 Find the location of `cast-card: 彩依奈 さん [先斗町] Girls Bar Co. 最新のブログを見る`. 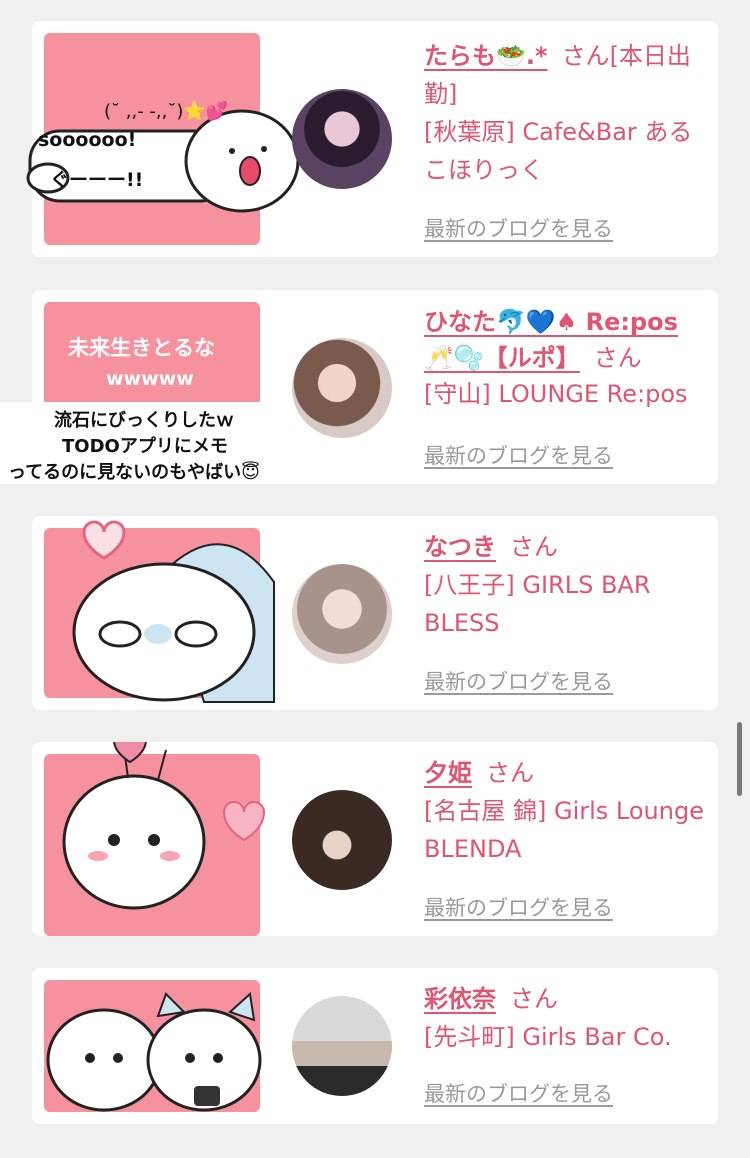

cast-card: 彩依奈 さん [先斗町] Girls Bar Co. 最新のブログを見る is located at coordinates (375, 1046).